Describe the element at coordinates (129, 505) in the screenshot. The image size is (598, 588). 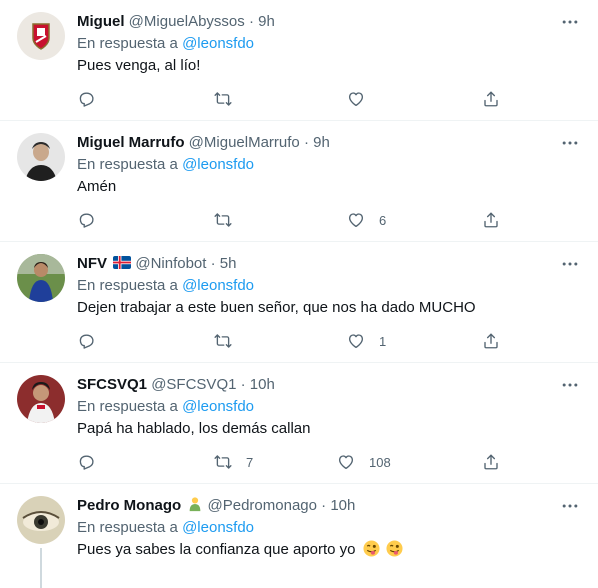
I see `display-name: Pedro Monago` at that location.